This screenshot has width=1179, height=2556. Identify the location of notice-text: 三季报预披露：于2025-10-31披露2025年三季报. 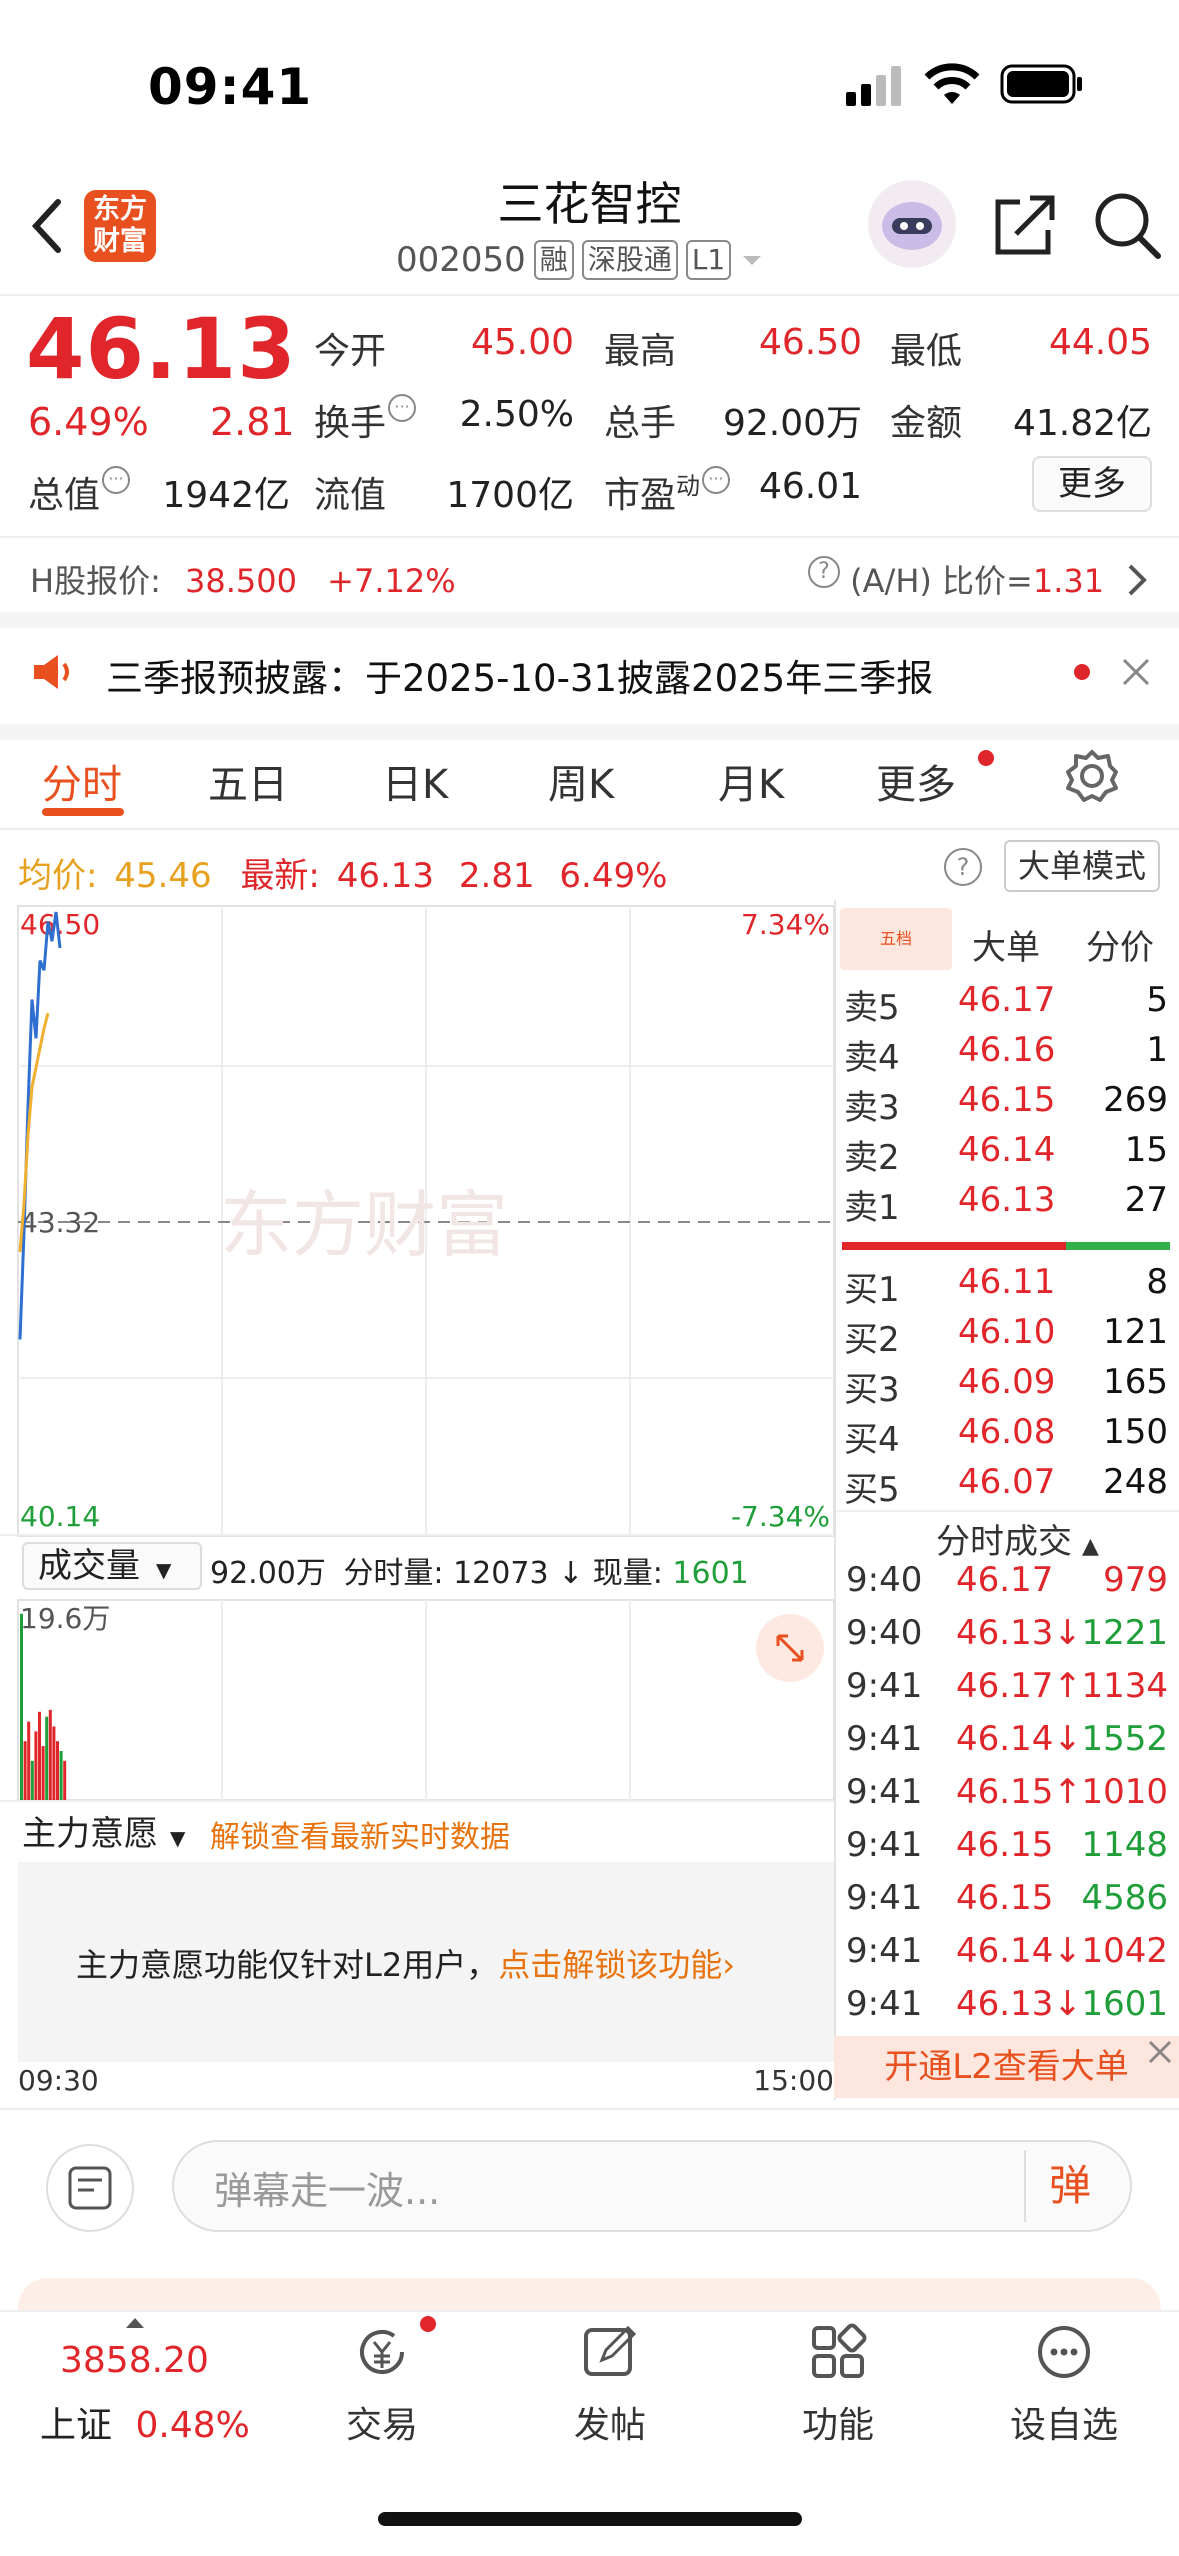
(519, 675).